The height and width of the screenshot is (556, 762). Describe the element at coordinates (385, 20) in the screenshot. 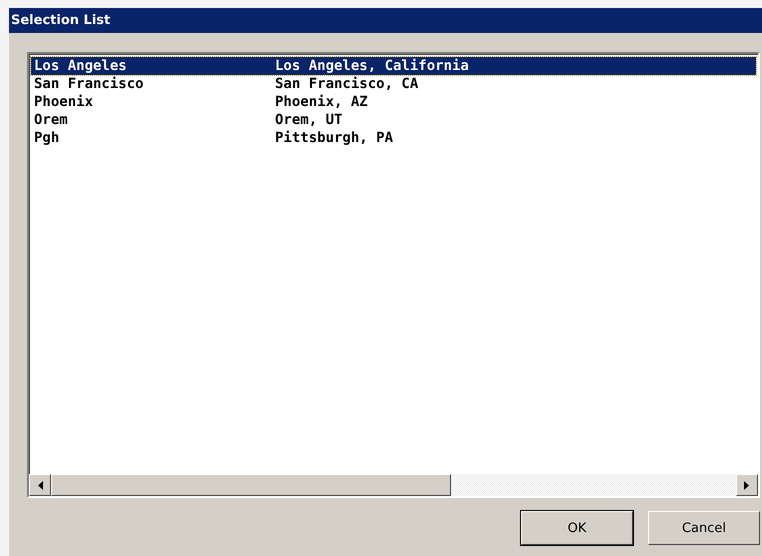

I see `window-title: Selection List` at that location.